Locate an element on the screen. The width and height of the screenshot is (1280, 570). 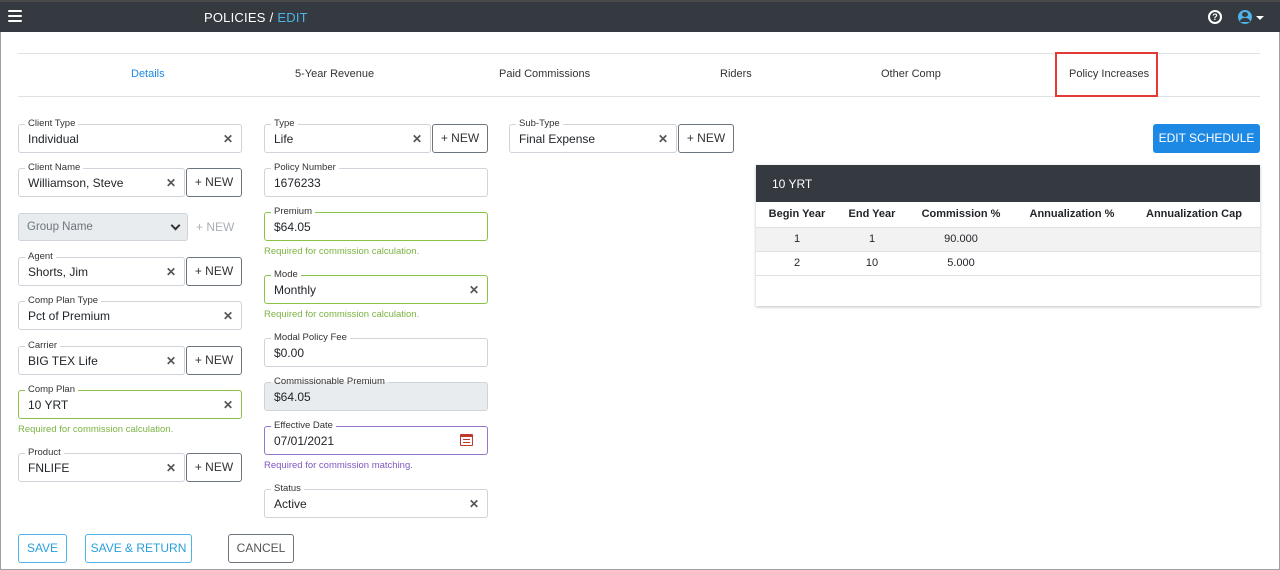
client-type-field: Client Type Individual ✕ is located at coordinates (130, 135).